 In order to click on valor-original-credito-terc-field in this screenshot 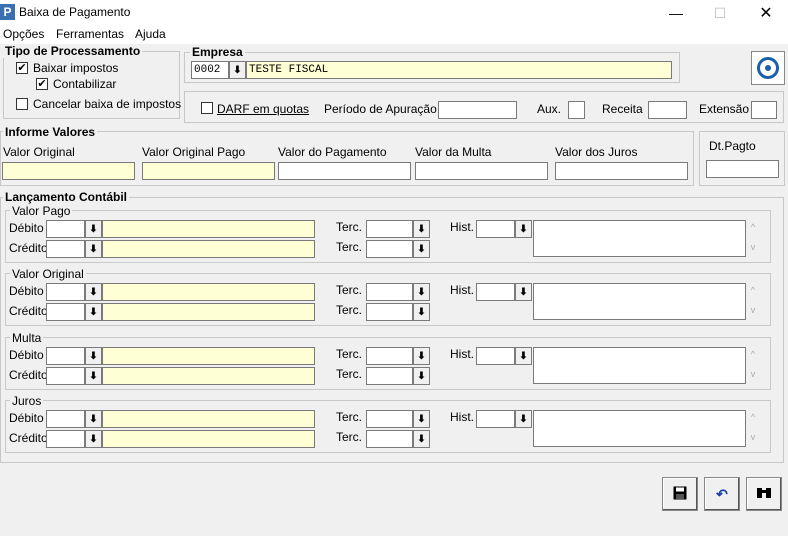, I will do `click(389, 312)`.